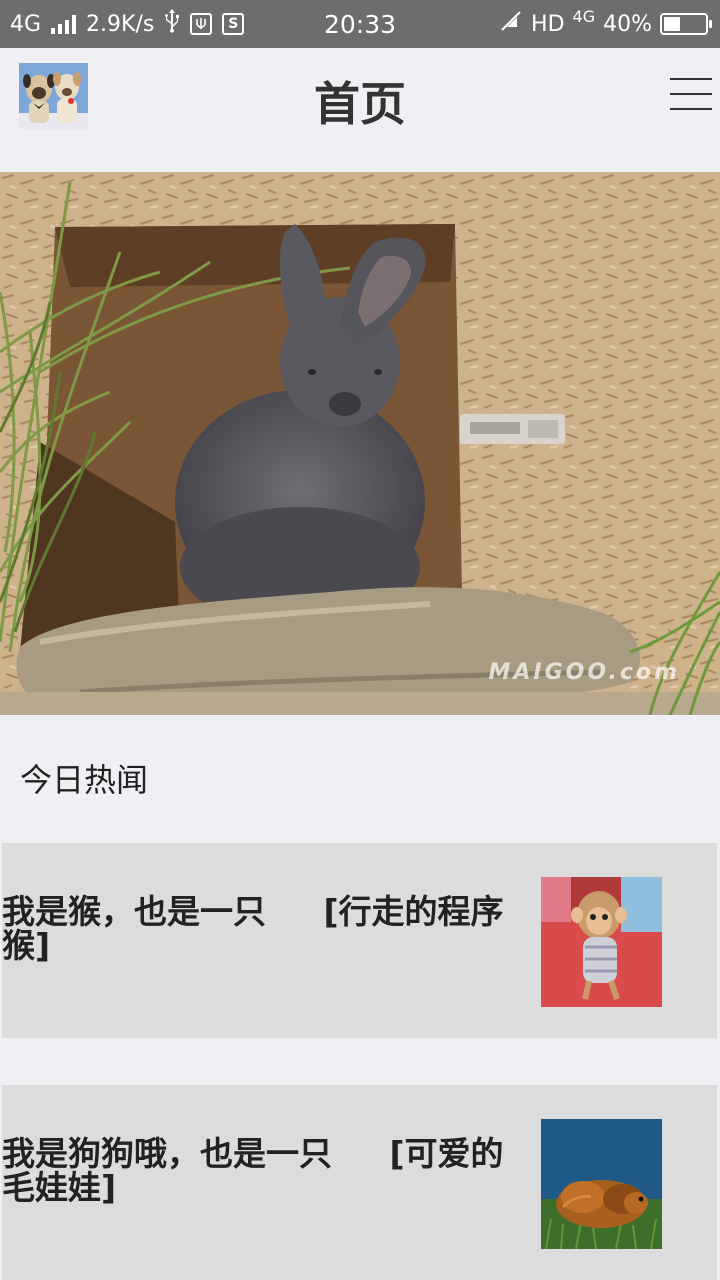 The image size is (720, 1280). I want to click on hero-watermark: MAIGOO.com, so click(584, 672).